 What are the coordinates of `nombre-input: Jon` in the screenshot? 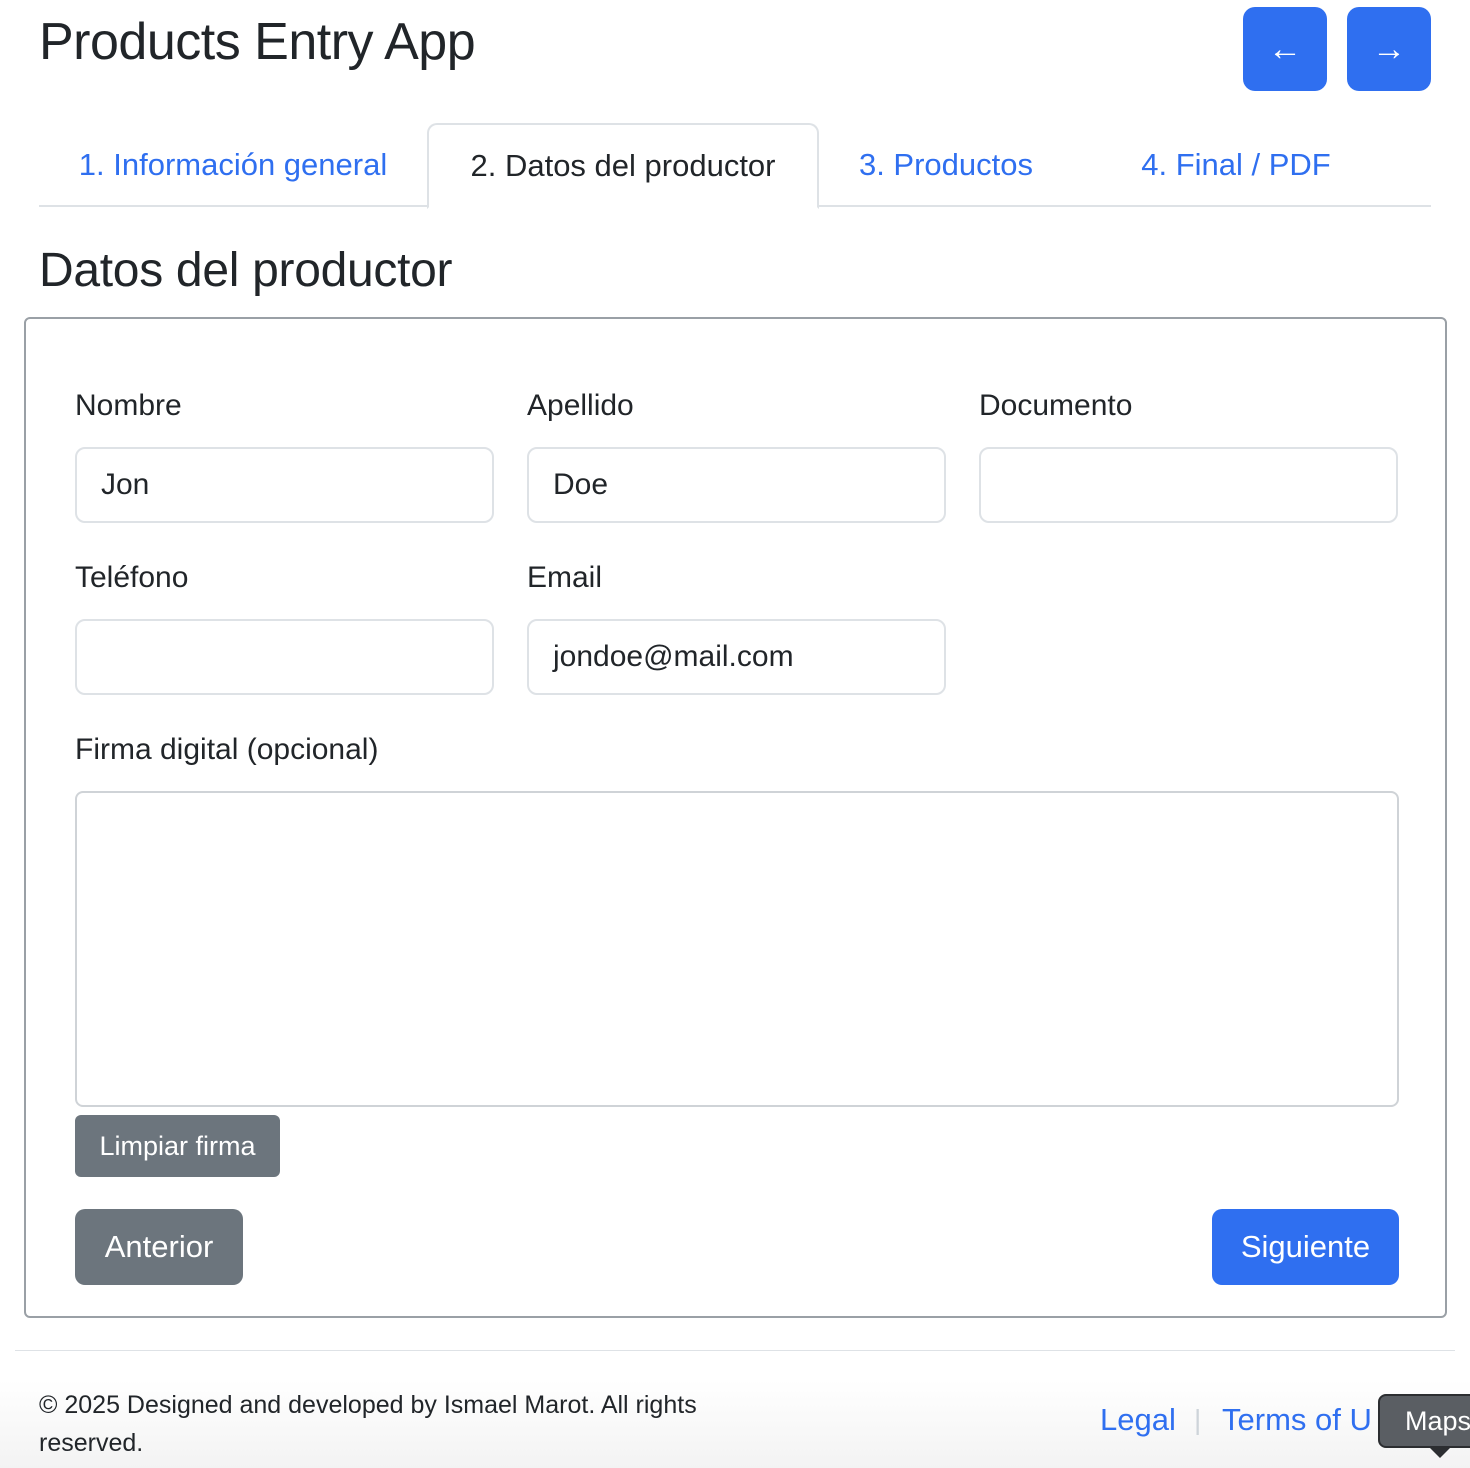 It's located at (284, 485).